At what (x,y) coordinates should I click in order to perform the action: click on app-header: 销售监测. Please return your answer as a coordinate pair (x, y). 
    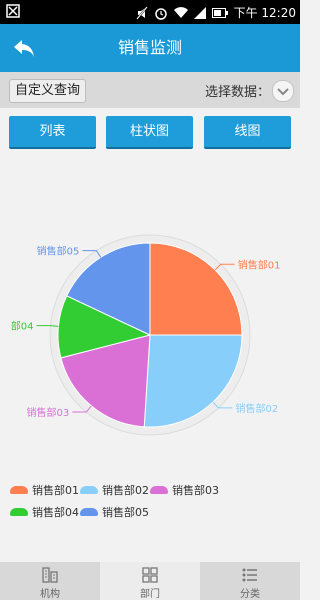
    Looking at the image, I should click on (150, 48).